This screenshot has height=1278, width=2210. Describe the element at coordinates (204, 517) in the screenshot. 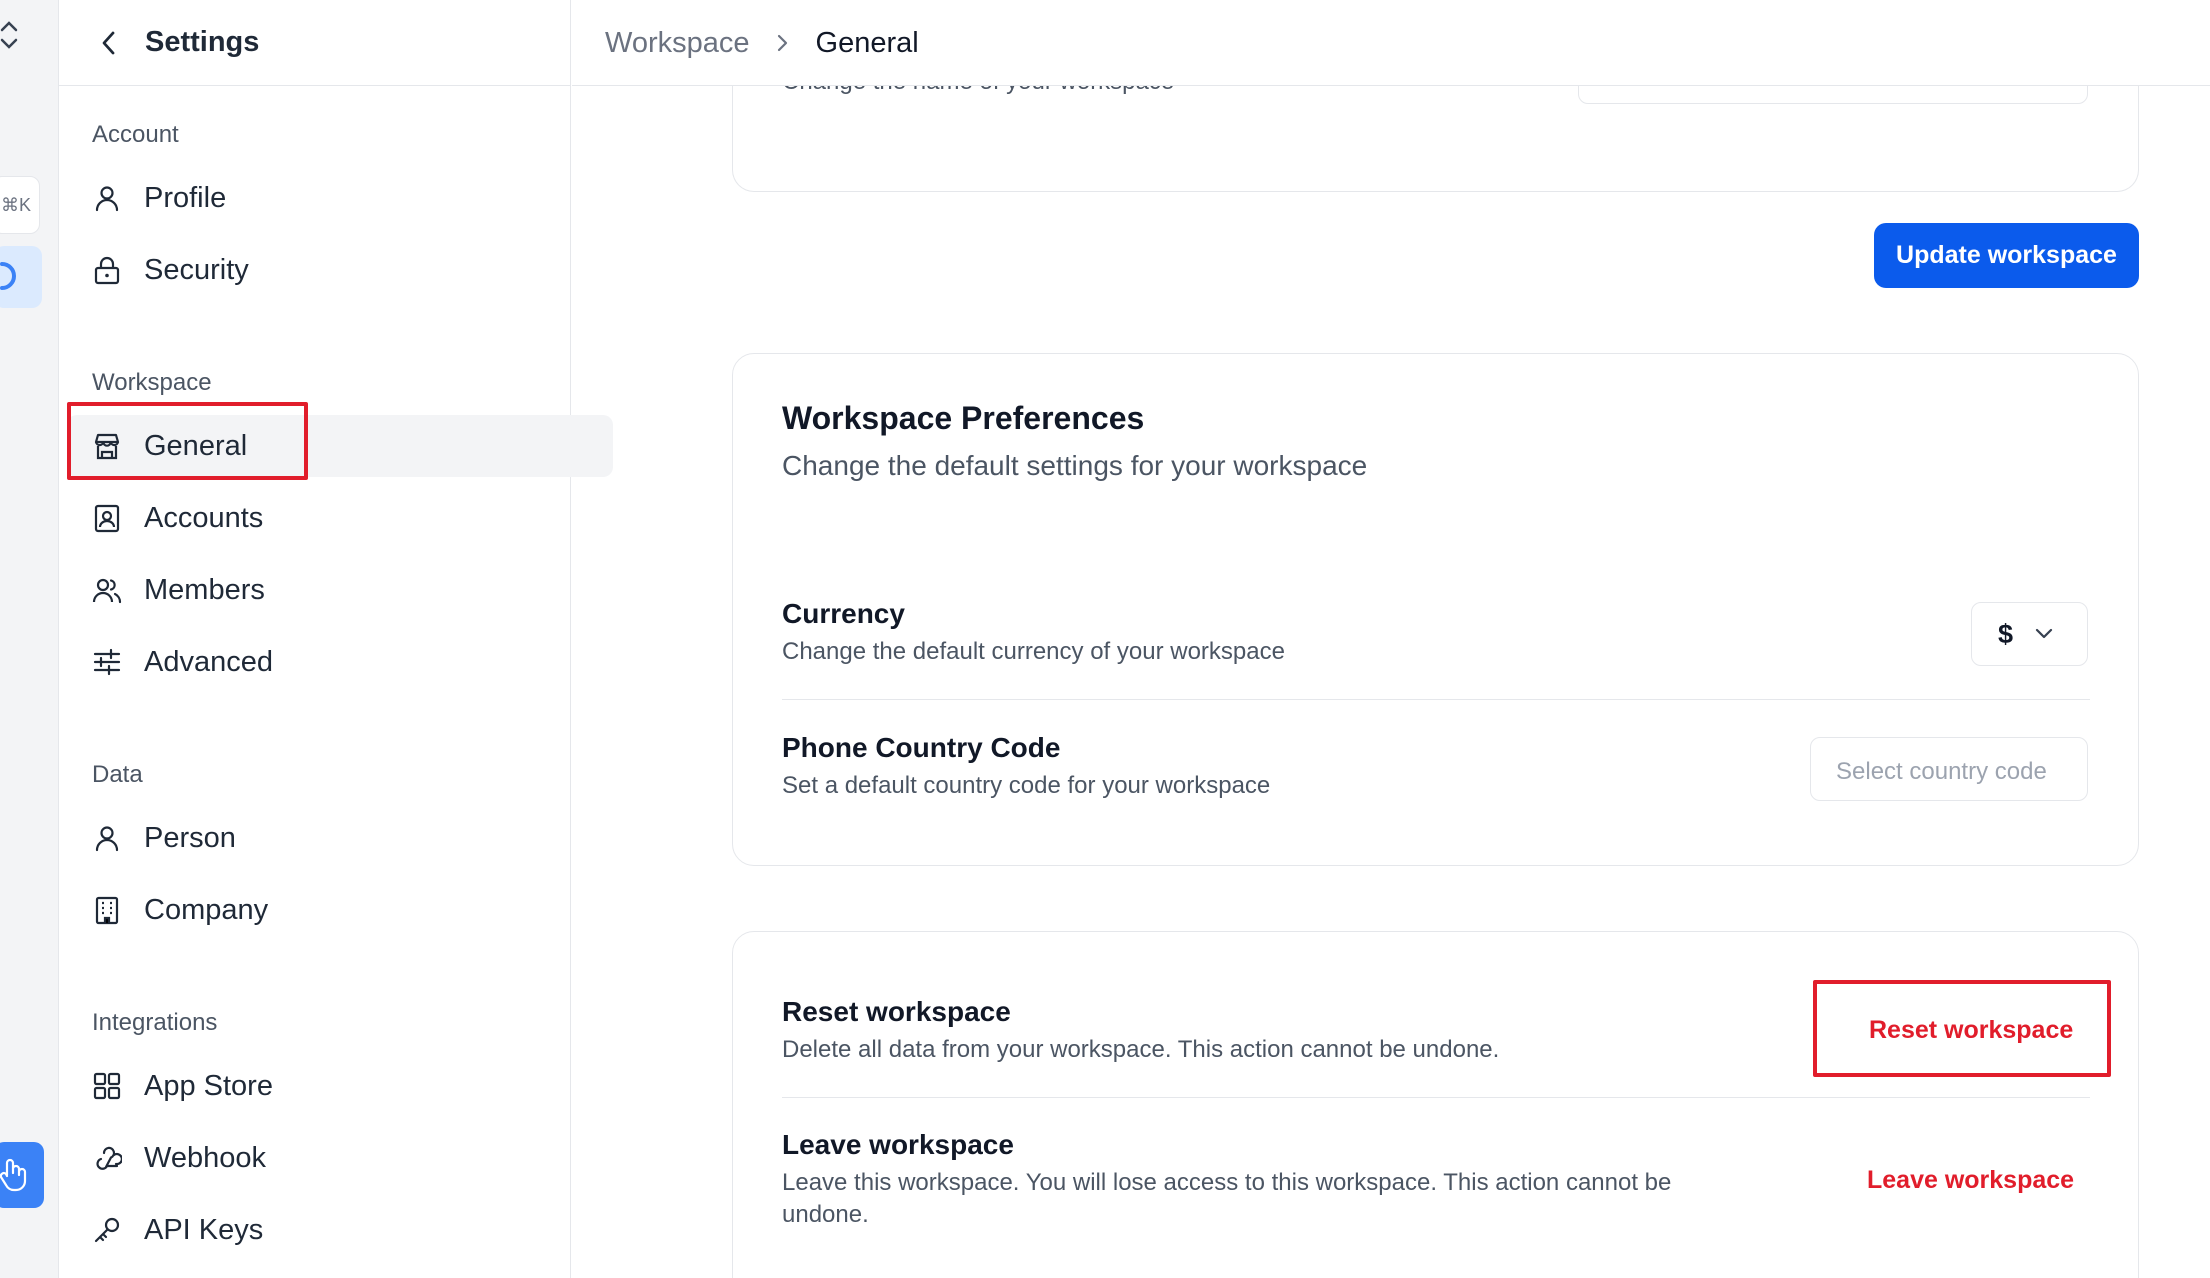

I see `sidebar-item-label: Accounts` at that location.